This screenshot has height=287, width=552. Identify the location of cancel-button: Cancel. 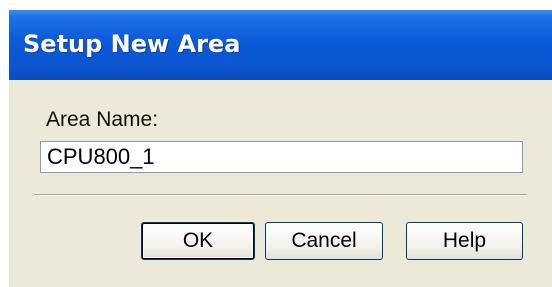
(324, 241).